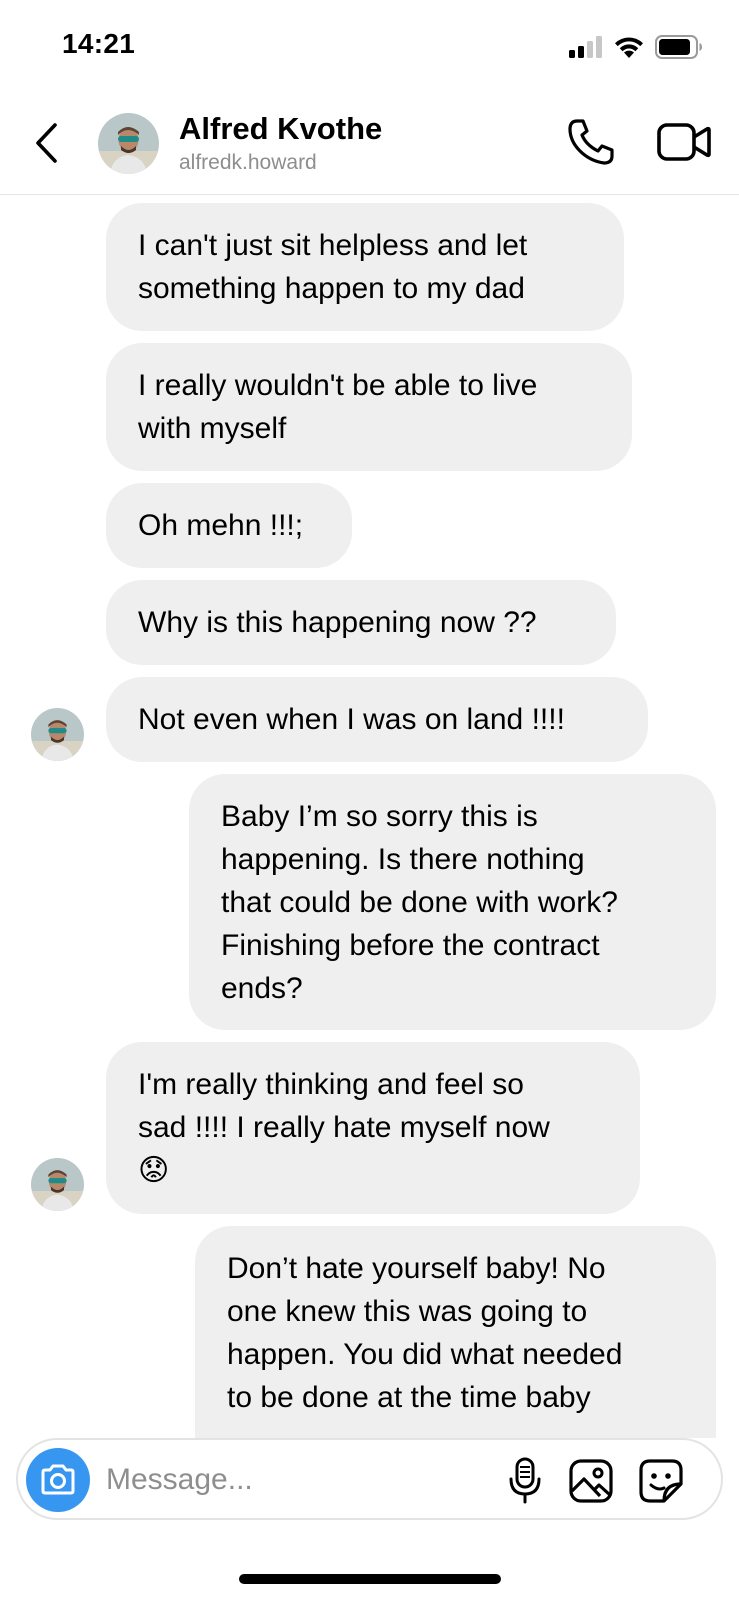  Describe the element at coordinates (351, 719) in the screenshot. I see `message-text: Not even when I was on land !!!!` at that location.